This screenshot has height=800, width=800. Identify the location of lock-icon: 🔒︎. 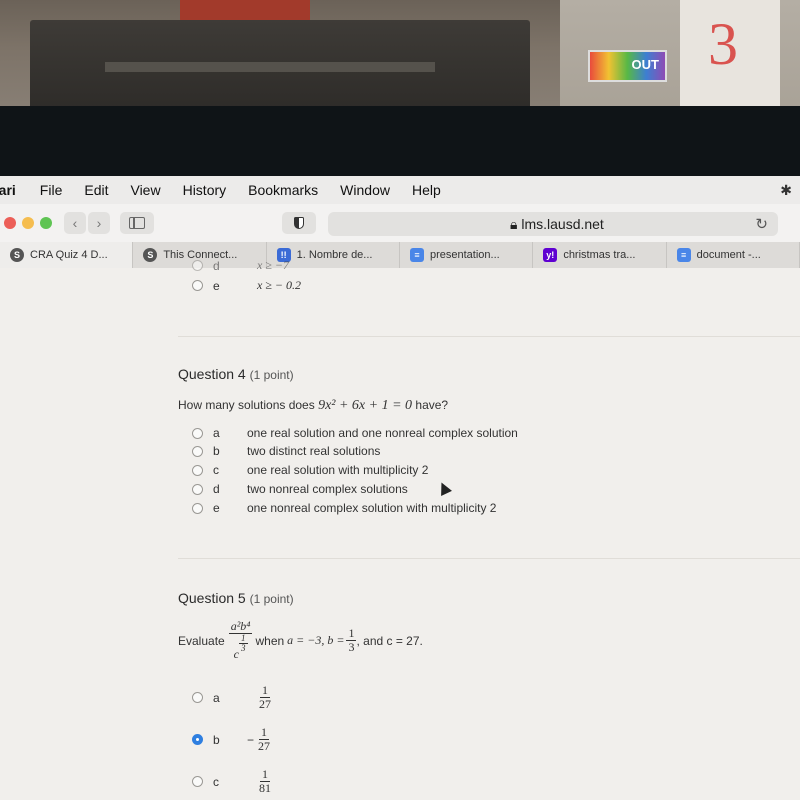
(514, 224).